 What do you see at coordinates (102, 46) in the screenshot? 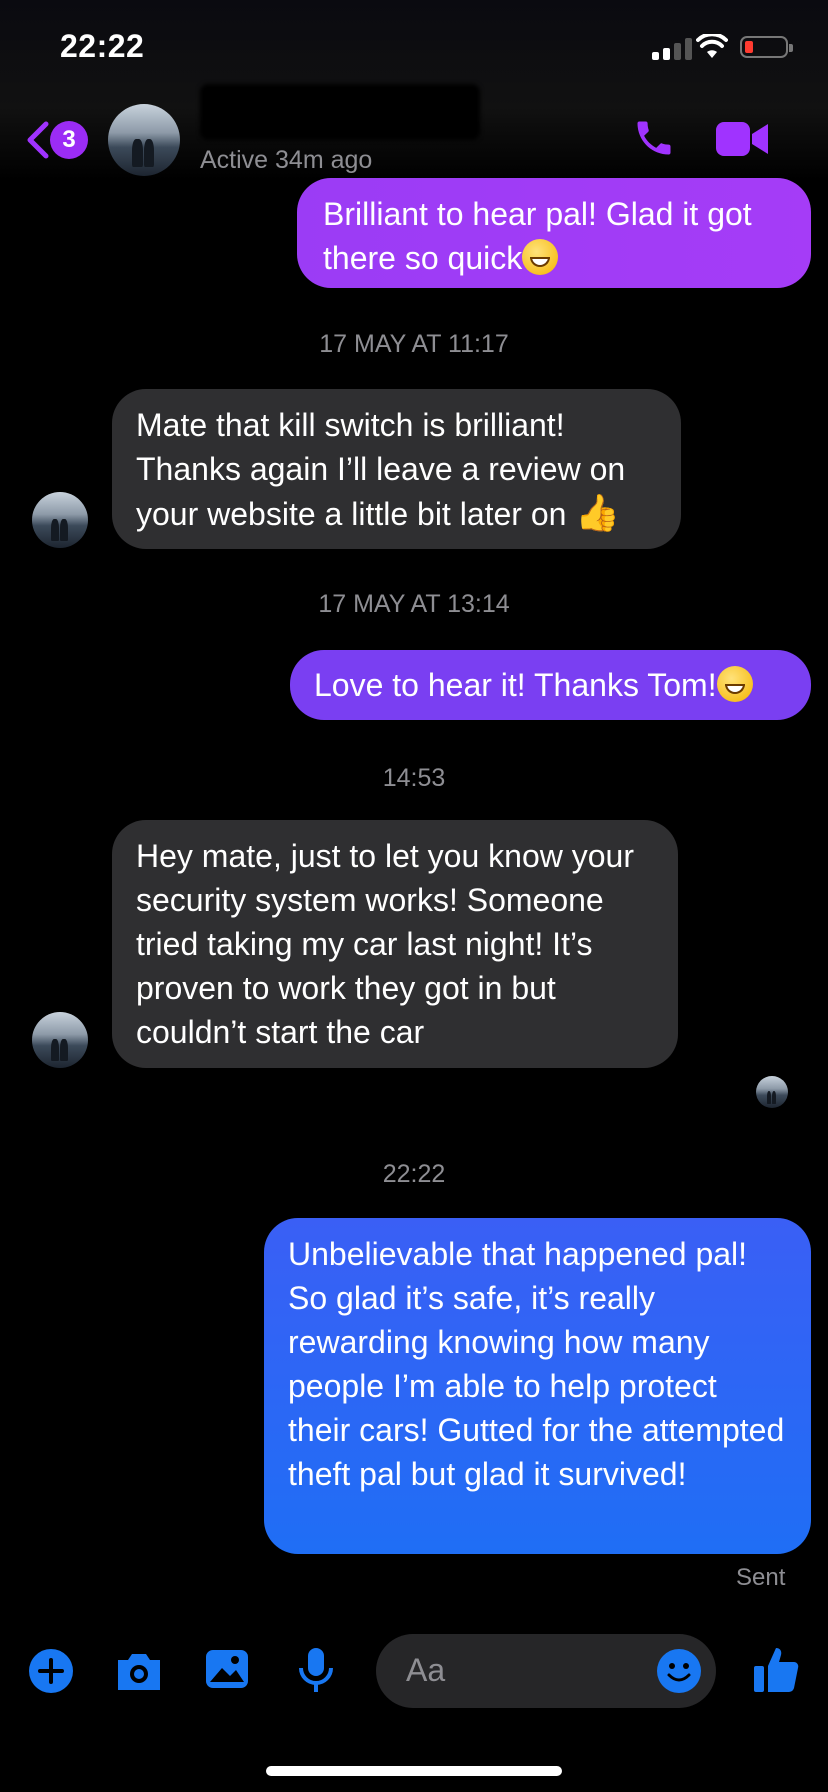
I see `status-bar-time: 22:22` at bounding box center [102, 46].